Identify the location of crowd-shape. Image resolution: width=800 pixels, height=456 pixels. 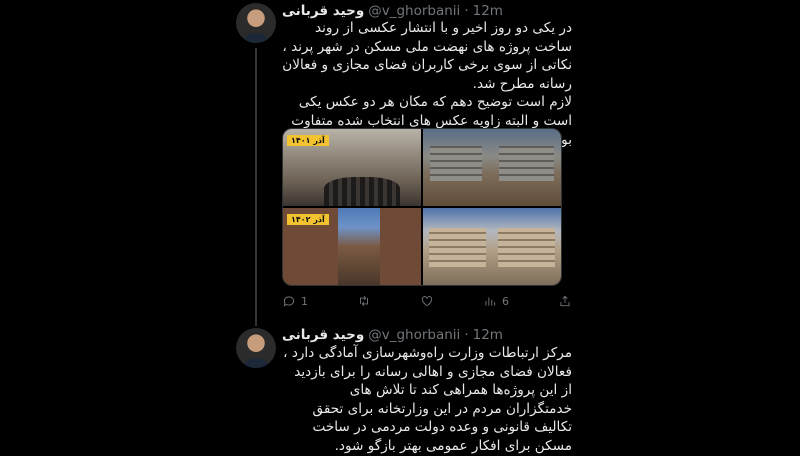
(362, 191).